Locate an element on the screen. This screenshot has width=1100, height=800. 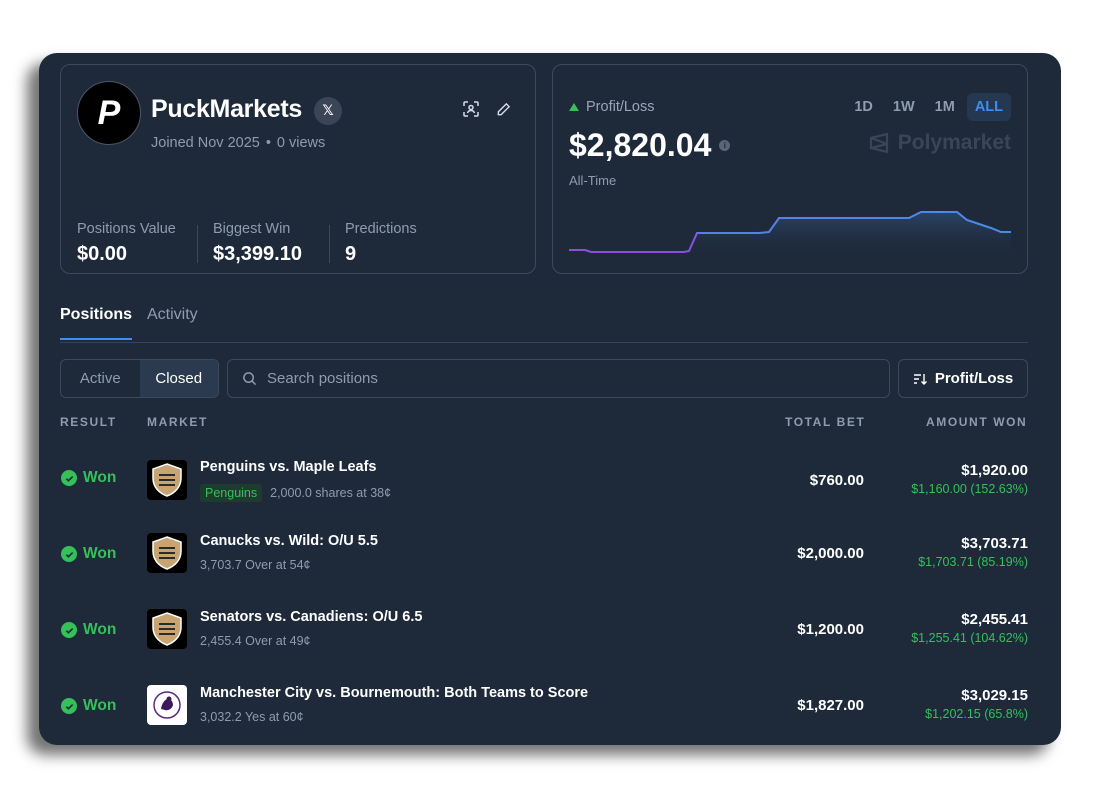
stat-value: $3,399.10 is located at coordinates (257, 254).